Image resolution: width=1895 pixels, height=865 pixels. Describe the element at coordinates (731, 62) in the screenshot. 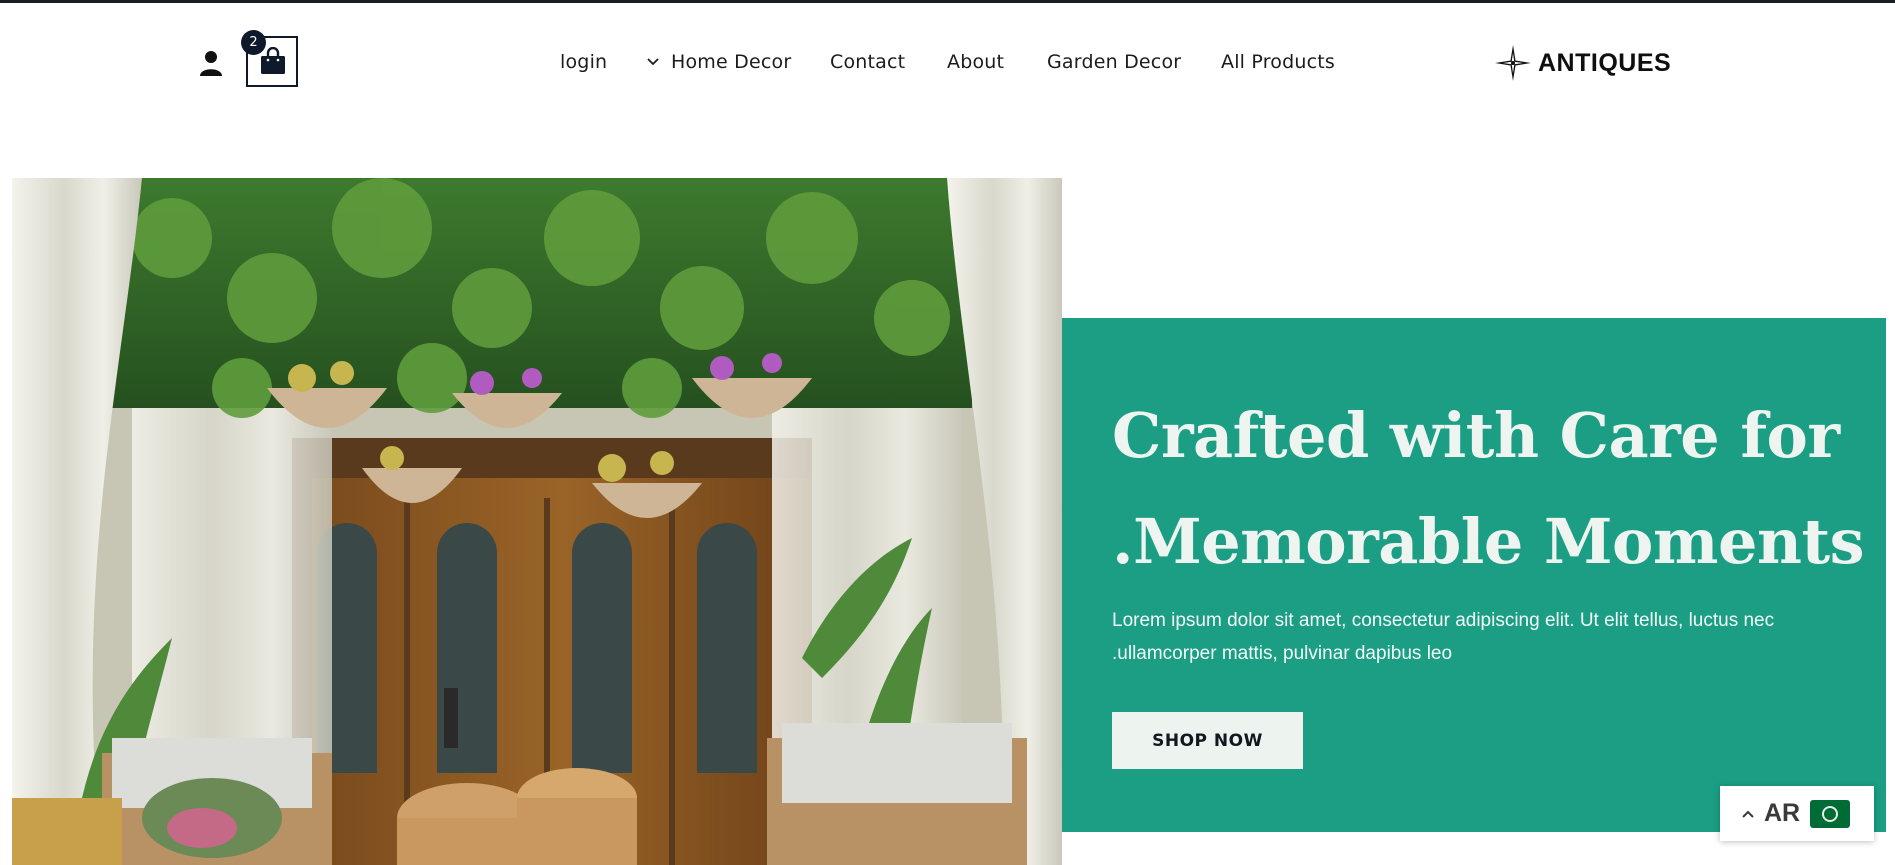

I see `nav-home-decor-label: Home Decor` at that location.